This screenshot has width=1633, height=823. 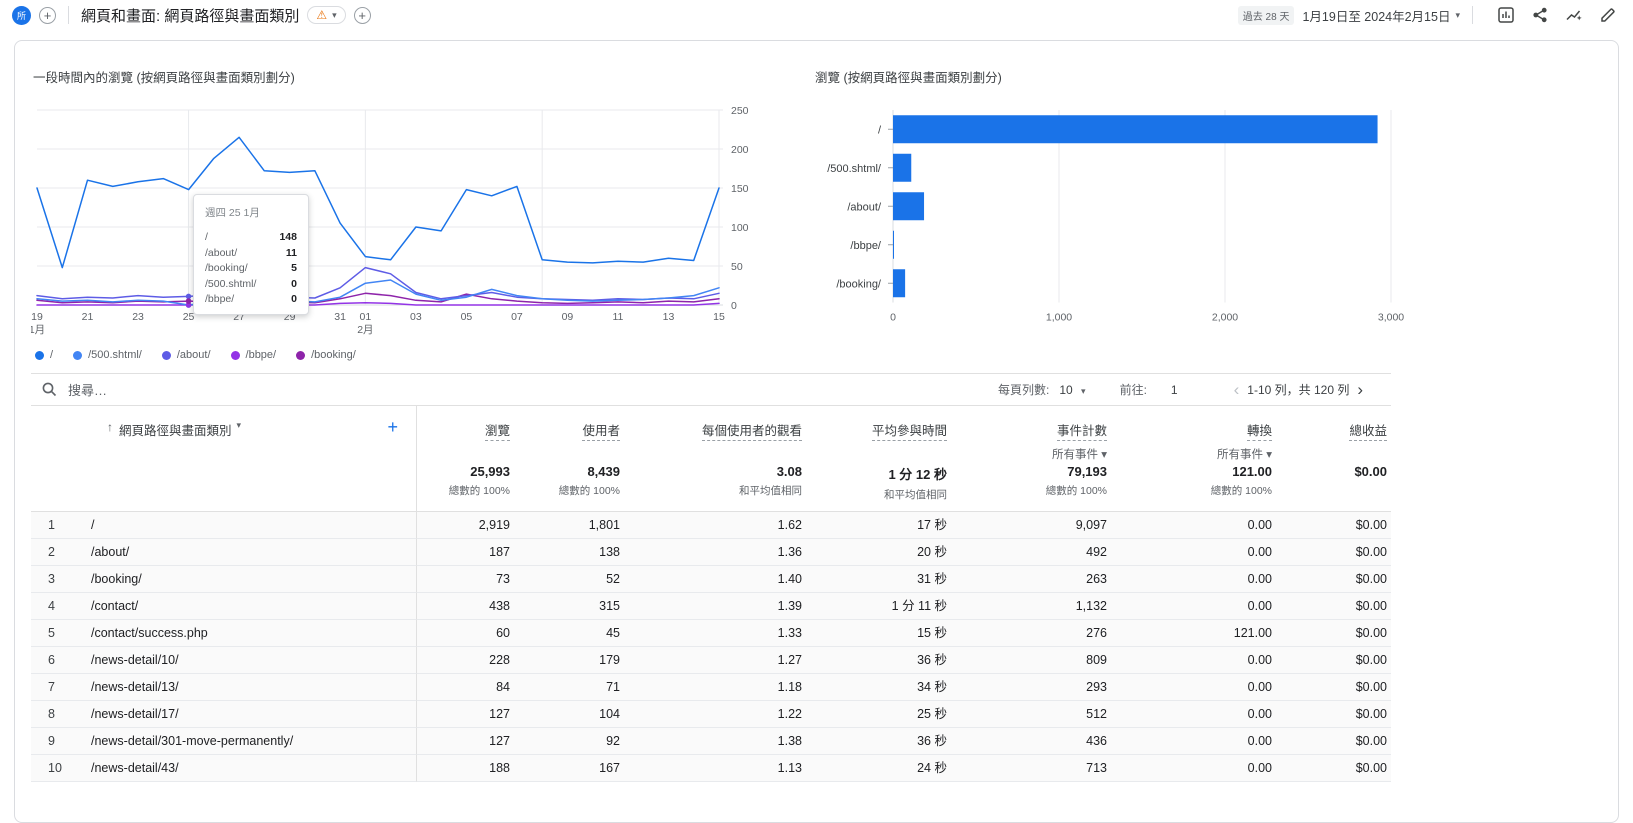 I want to click on next-page-icon: ›, so click(x=1360, y=389).